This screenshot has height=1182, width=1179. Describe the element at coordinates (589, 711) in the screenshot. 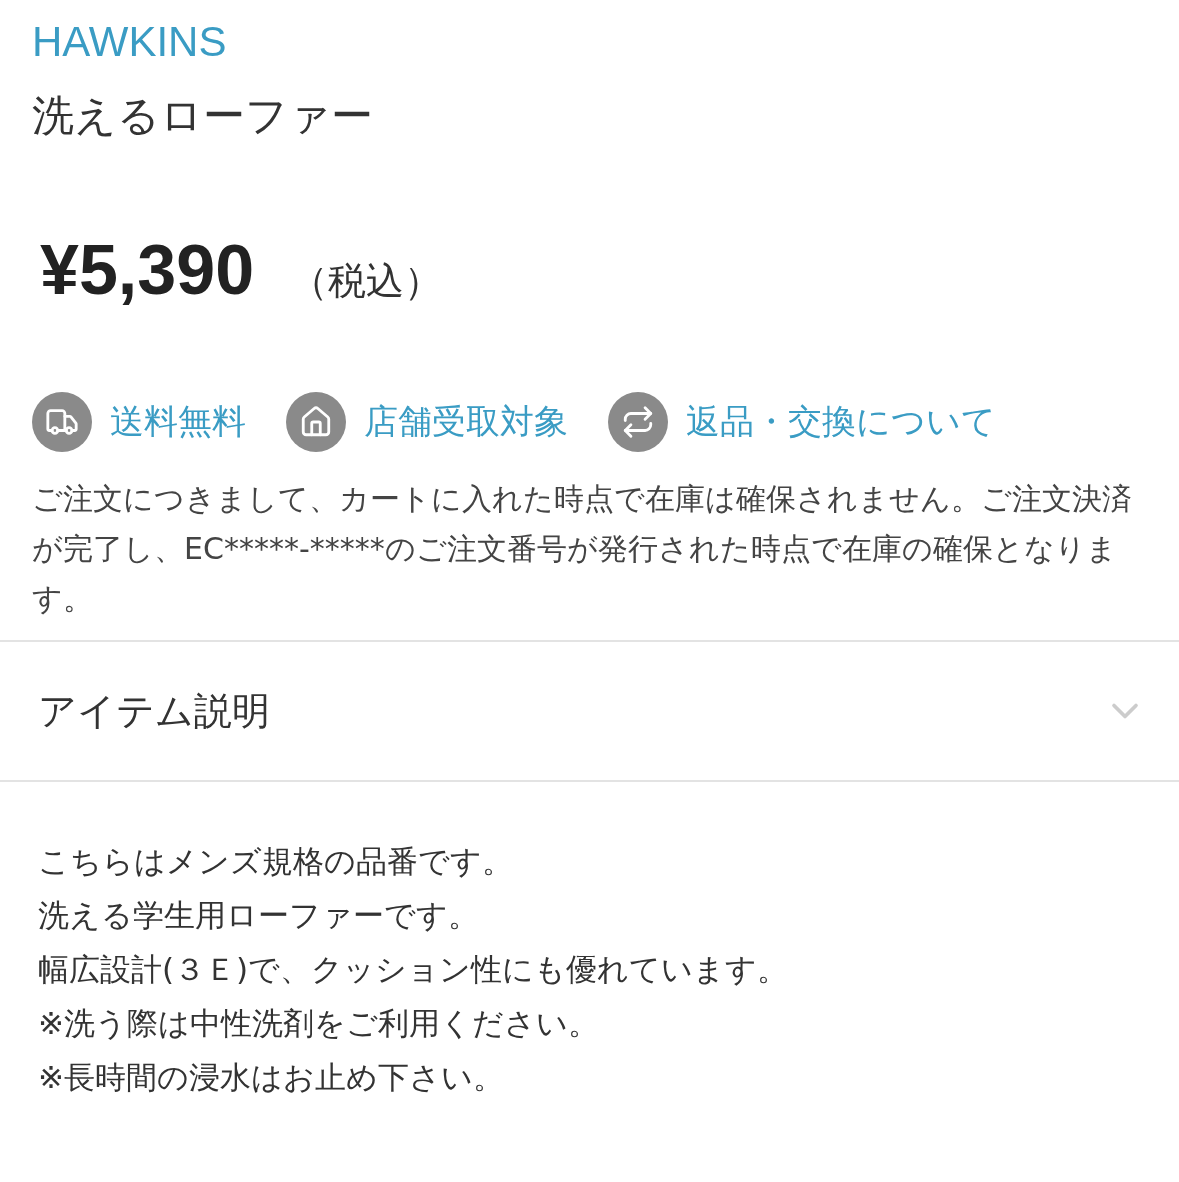

I see `accordion-header: アイテム説明` at that location.